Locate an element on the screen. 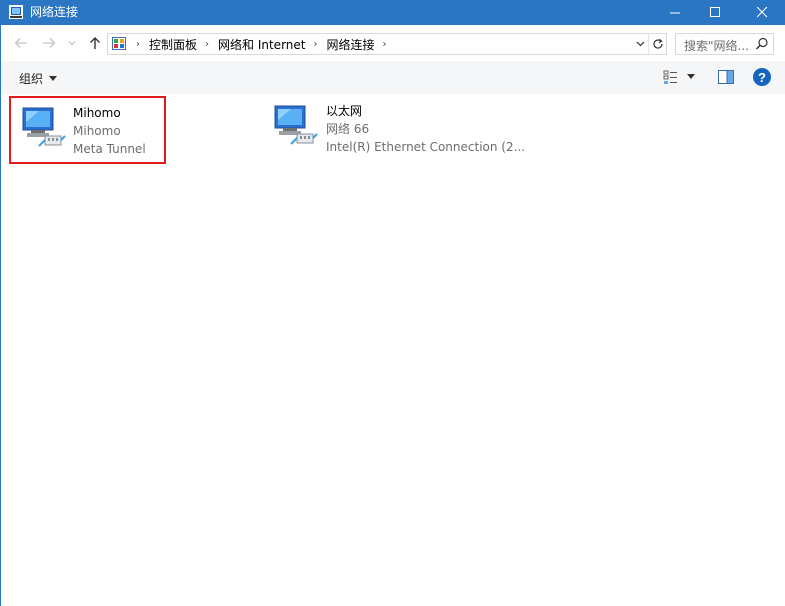 The image size is (785, 606). breadcrumb-network-connections: 网络连接 is located at coordinates (350, 44).